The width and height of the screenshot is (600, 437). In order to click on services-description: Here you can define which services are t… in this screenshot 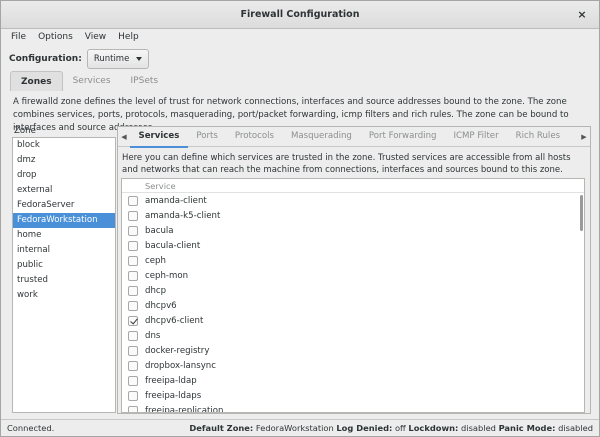, I will do `click(346, 164)`.